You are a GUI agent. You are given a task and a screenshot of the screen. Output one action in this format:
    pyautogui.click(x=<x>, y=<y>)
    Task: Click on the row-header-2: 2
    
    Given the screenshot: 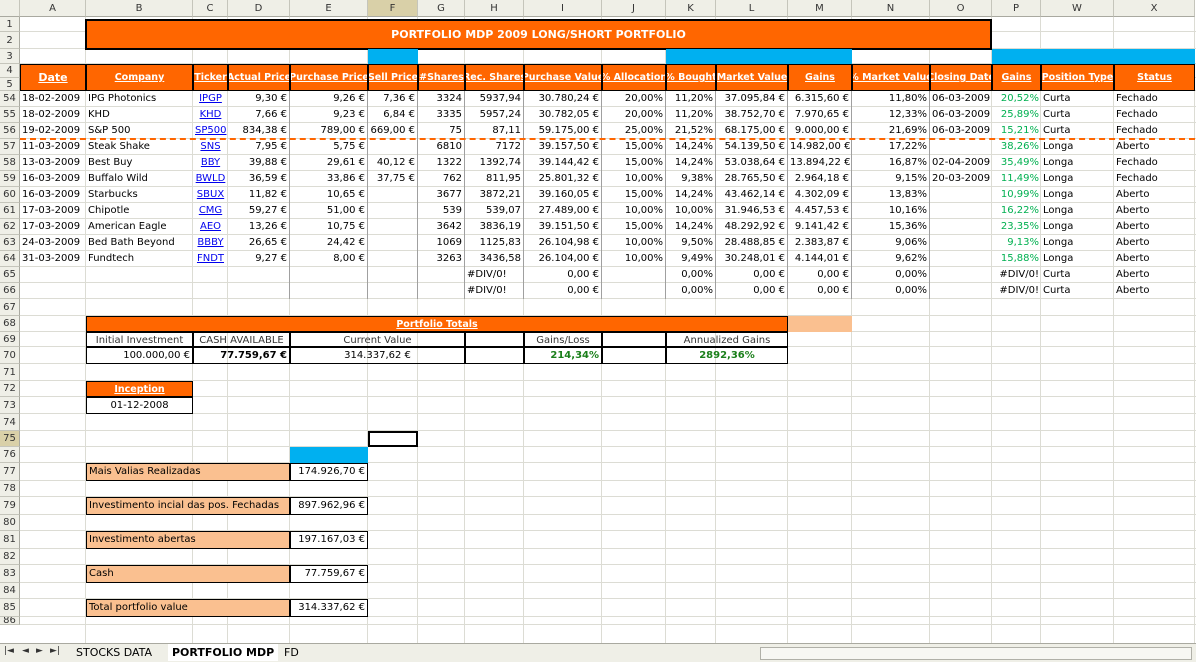 What is the action you would take?
    pyautogui.click(x=10, y=40)
    